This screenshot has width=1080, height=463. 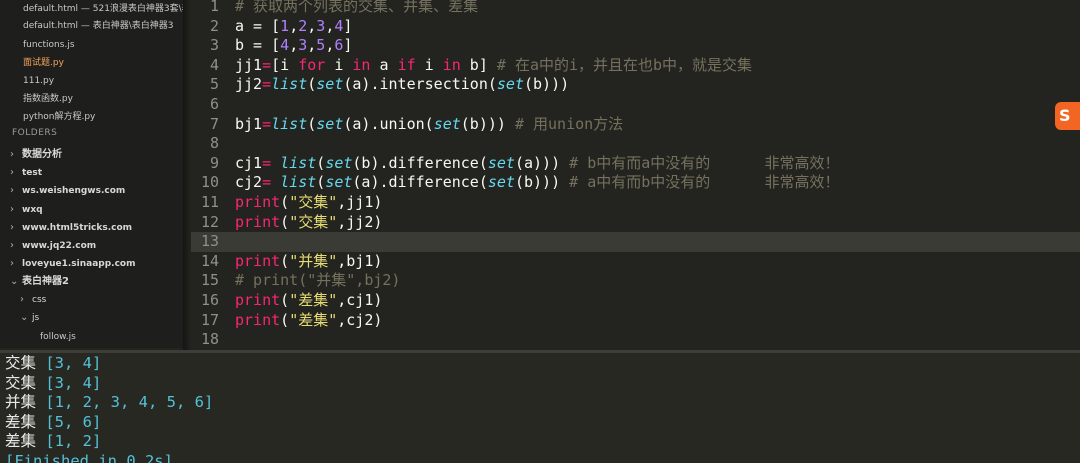 What do you see at coordinates (39, 282) in the screenshot?
I see `sidebar-folder: ⌄ 表白神器2` at bounding box center [39, 282].